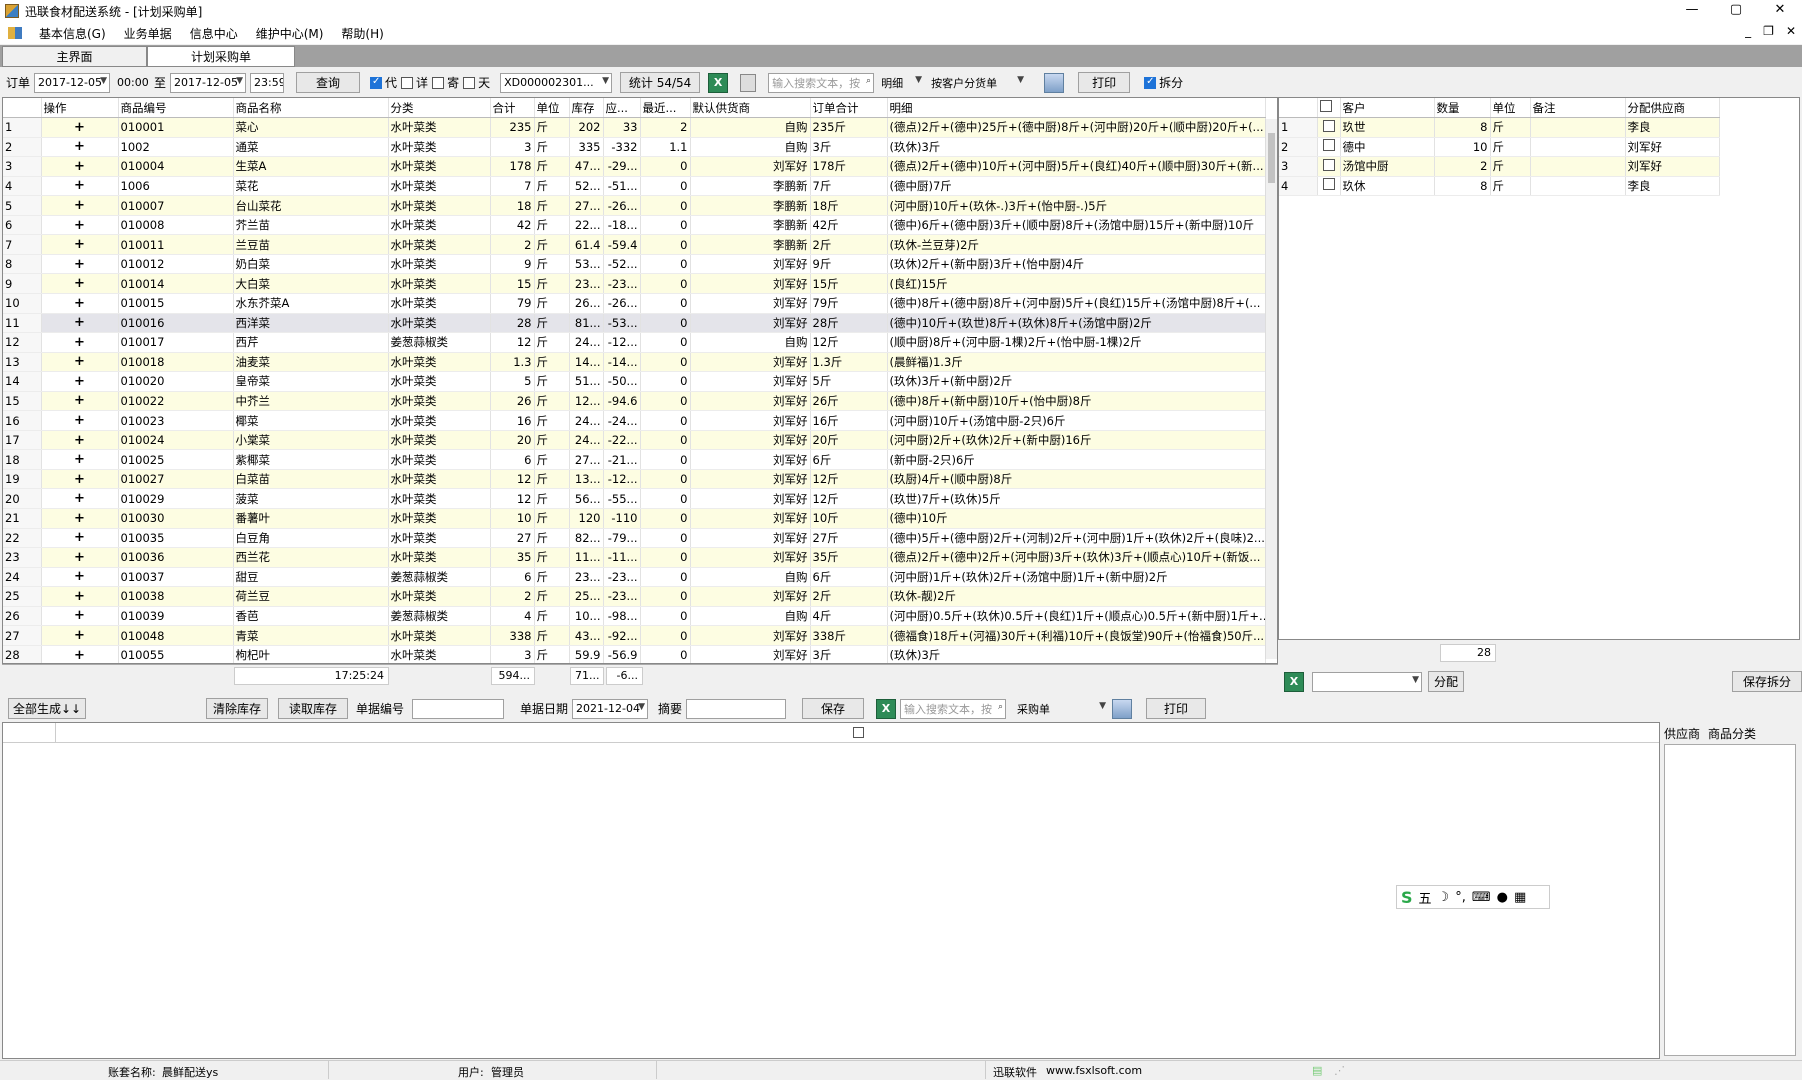 The width and height of the screenshot is (1802, 1080). Describe the element at coordinates (383, 82) in the screenshot. I see `checkbox-dai: 代` at that location.